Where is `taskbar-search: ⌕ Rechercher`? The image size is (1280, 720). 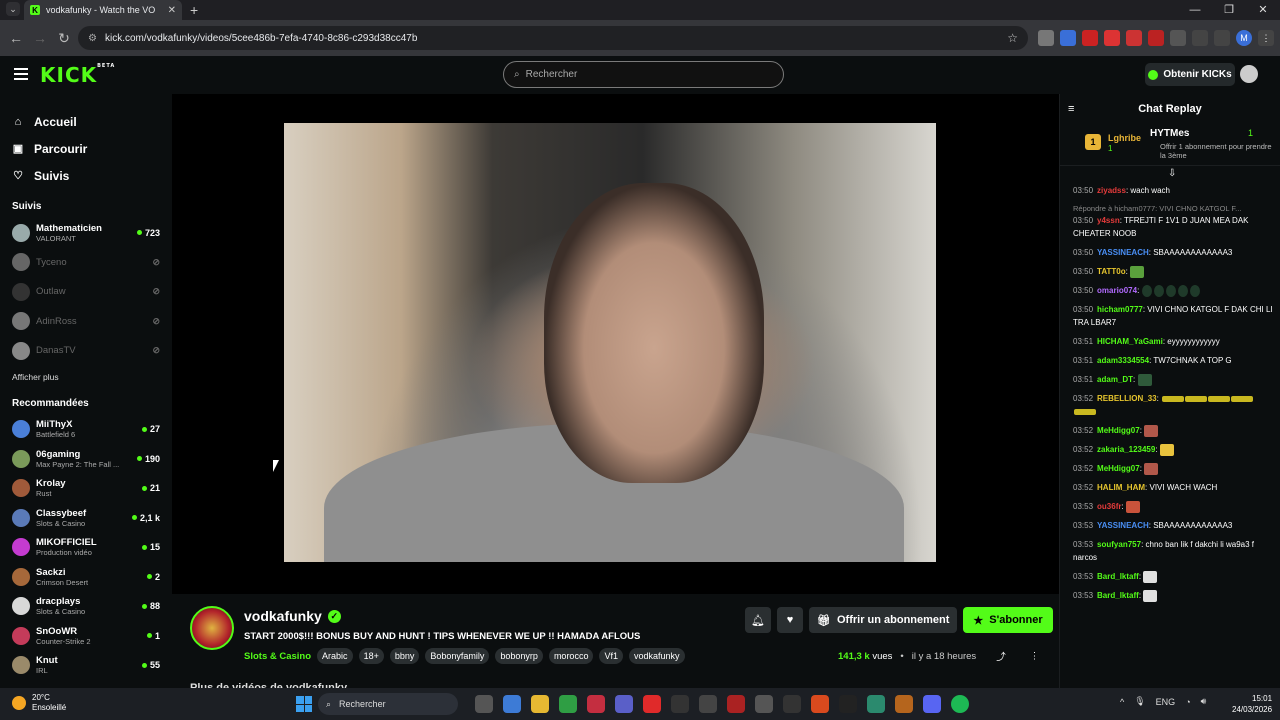
taskbar-search: ⌕ Rechercher is located at coordinates (388, 704).